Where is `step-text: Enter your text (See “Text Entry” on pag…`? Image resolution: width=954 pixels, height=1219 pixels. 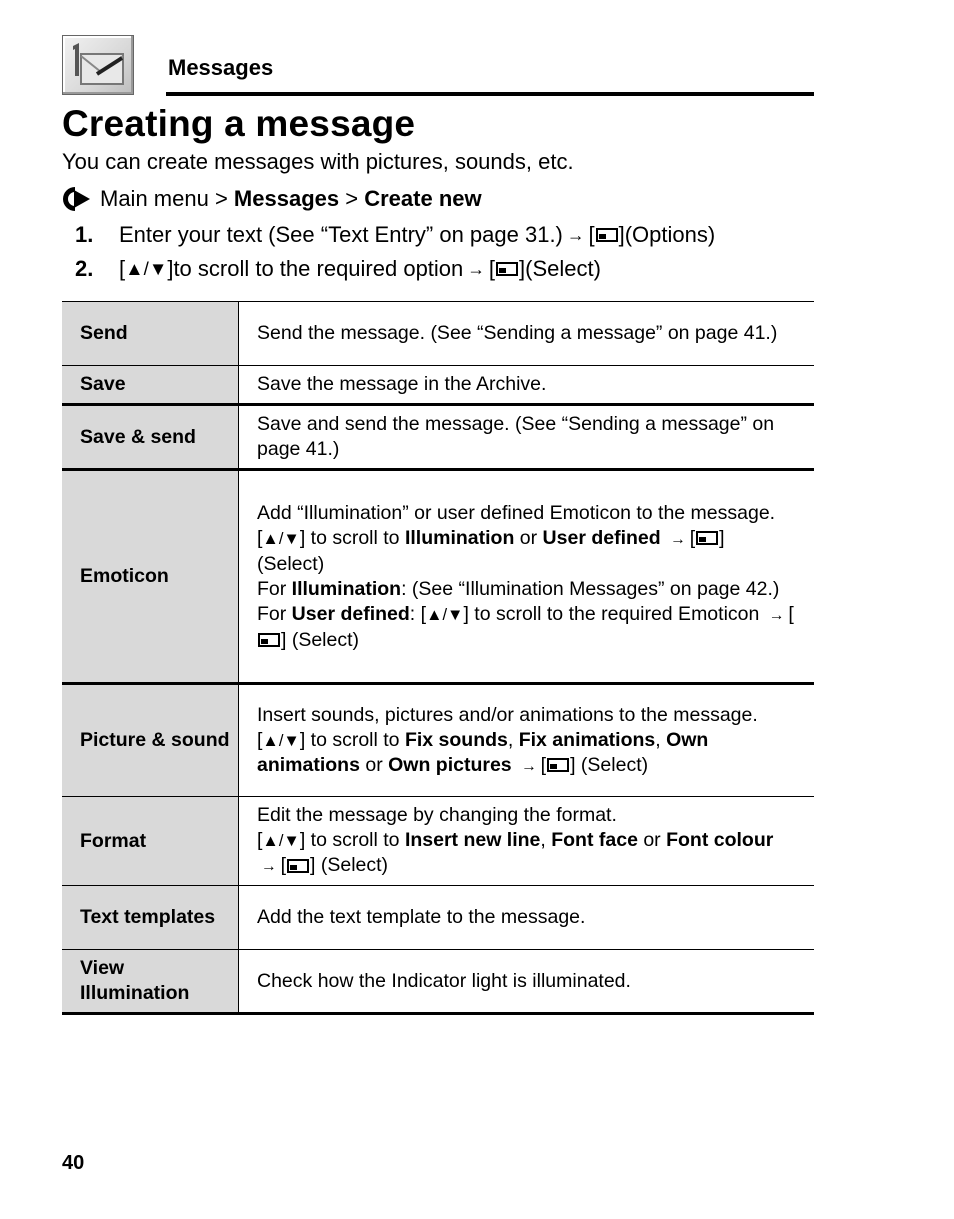
step-text: Enter your text (See “Text Entry” on pag… is located at coordinates (341, 234).